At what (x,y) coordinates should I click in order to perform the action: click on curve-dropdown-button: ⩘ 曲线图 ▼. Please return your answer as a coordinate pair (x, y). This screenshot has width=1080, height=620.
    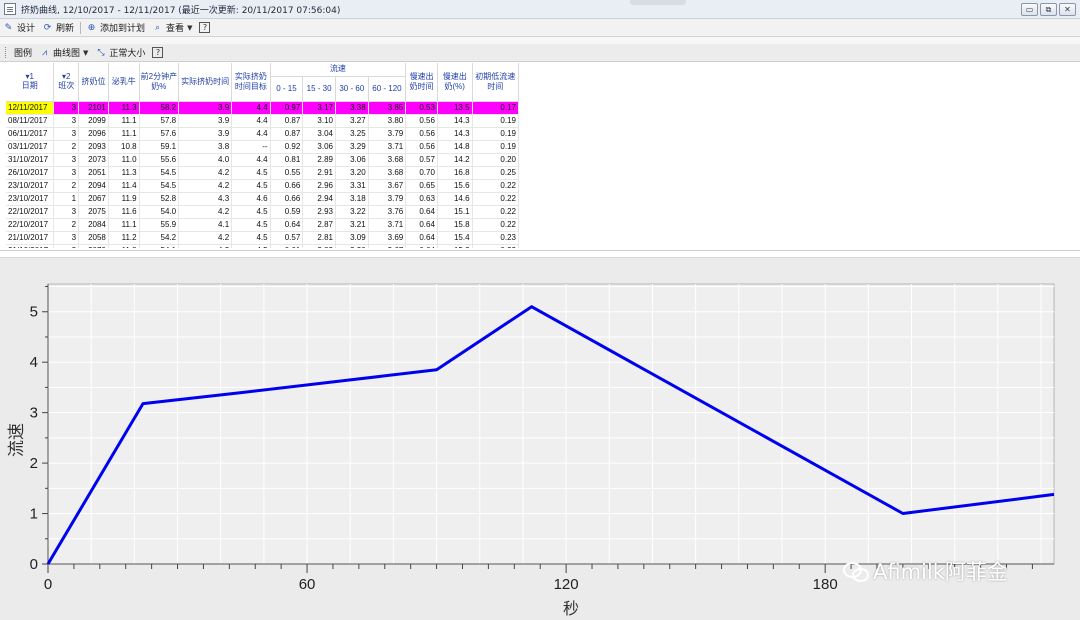
    Looking at the image, I should click on (64, 53).